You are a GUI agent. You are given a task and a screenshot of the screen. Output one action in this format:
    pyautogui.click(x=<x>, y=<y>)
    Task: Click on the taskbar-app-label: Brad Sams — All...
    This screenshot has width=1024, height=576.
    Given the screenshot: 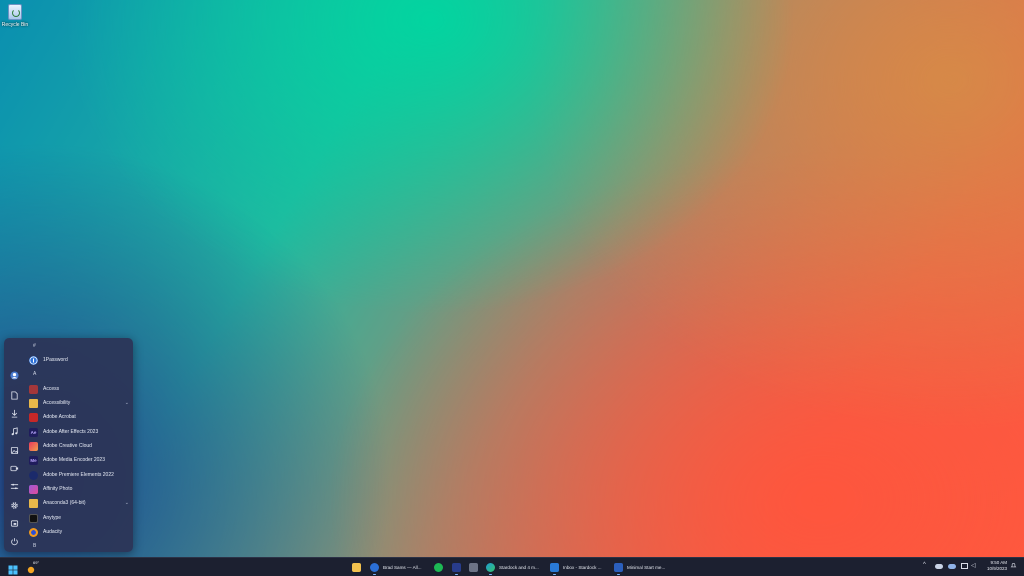 What is the action you would take?
    pyautogui.click(x=402, y=567)
    